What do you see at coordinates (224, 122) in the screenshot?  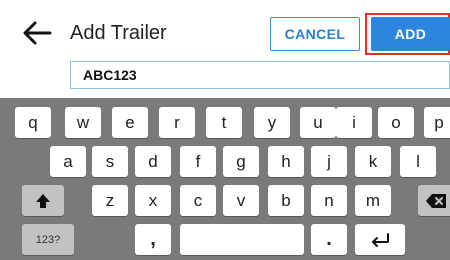 I see `key-t: t` at bounding box center [224, 122].